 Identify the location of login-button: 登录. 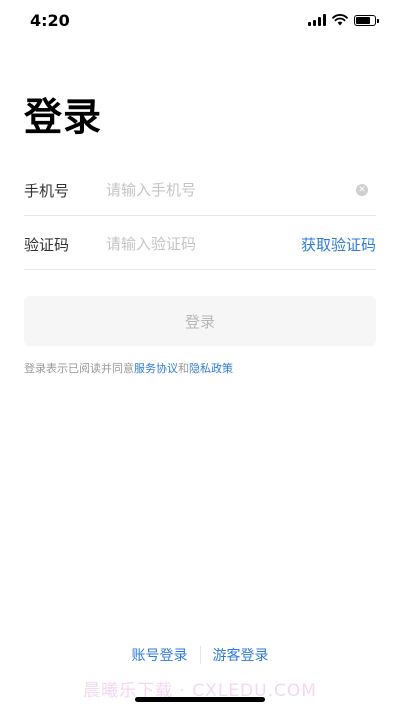
(200, 321).